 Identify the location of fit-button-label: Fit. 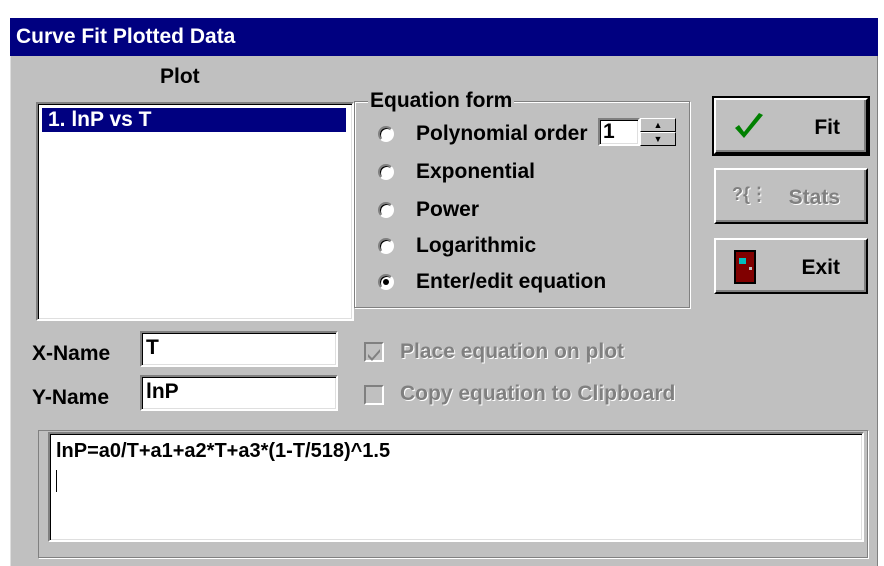
(827, 127).